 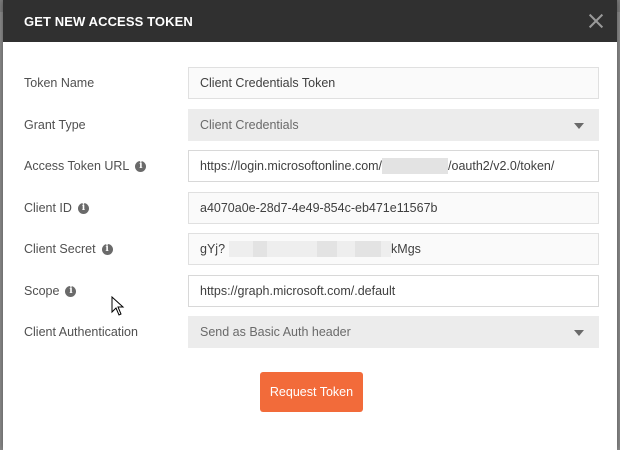 What do you see at coordinates (108, 21) in the screenshot?
I see `dialog-title: GET NEW ACCESS TOKEN` at bounding box center [108, 21].